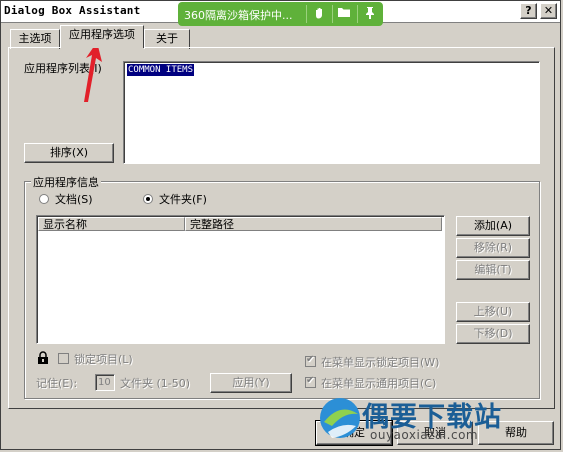 Image resolution: width=563 pixels, height=452 pixels. Describe the element at coordinates (69, 153) in the screenshot. I see `sort-button: 排序(X)` at that location.